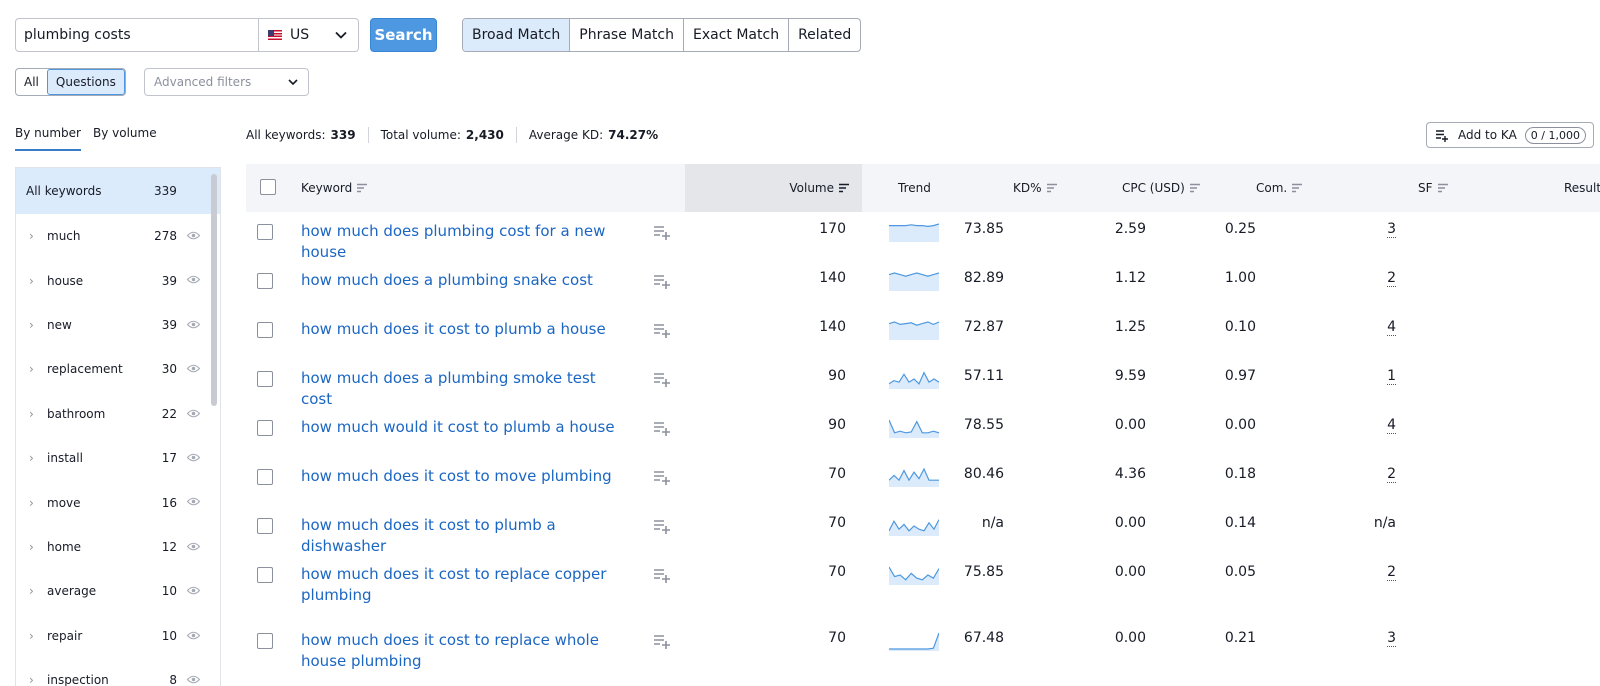  I want to click on advanced-filters-dropdown: Advanced filters, so click(226, 82).